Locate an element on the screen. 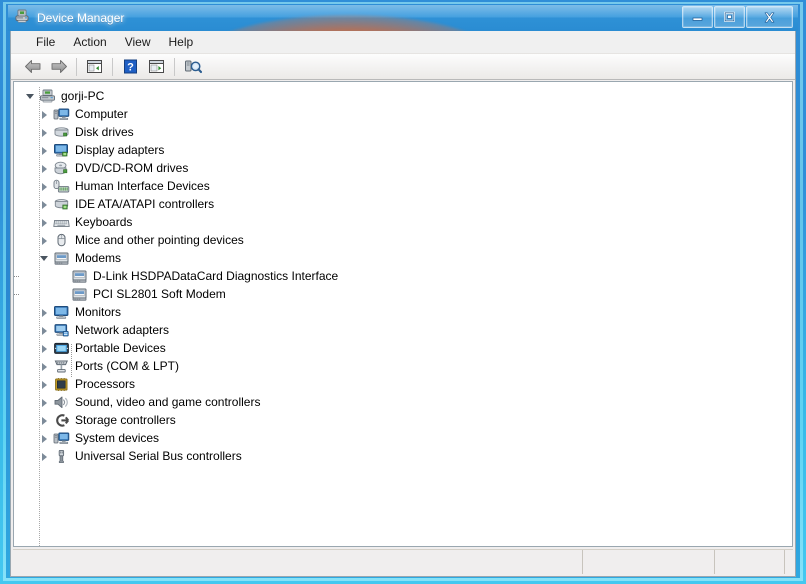 The height and width of the screenshot is (584, 806). sound-icon is located at coordinates (61, 402).